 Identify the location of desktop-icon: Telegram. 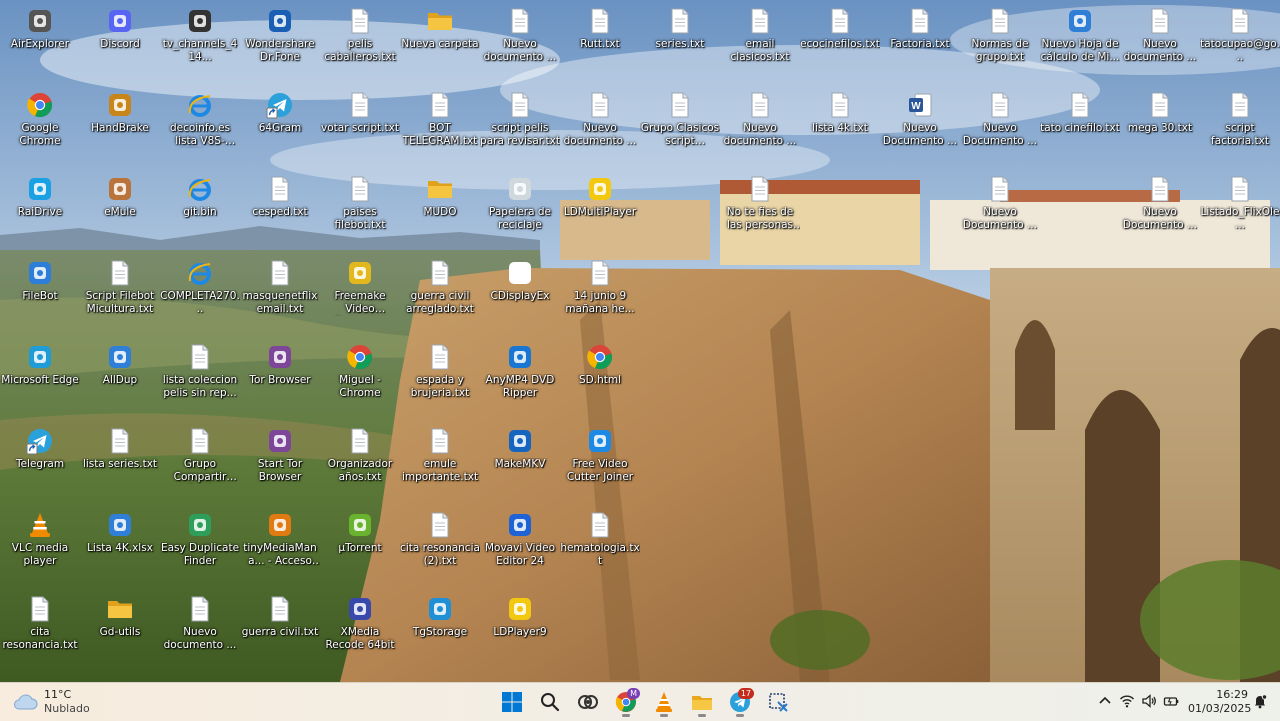
(40, 464).